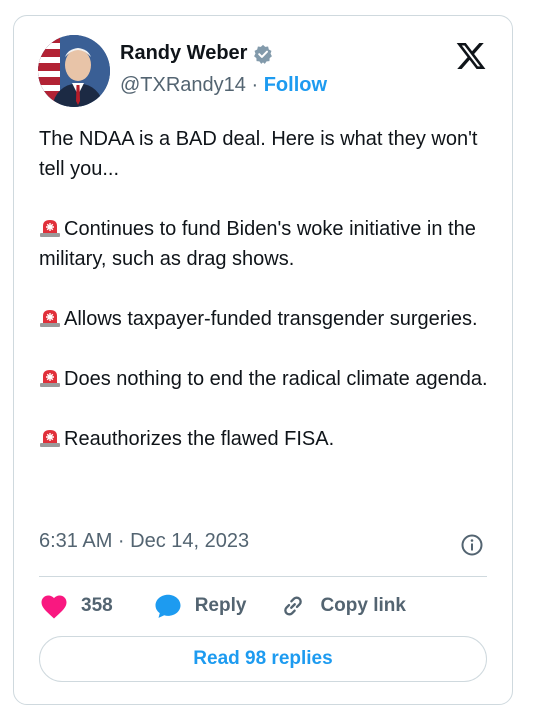 This screenshot has width=541, height=720. I want to click on action-bar: 358 Reply Copy link, so click(222, 606).